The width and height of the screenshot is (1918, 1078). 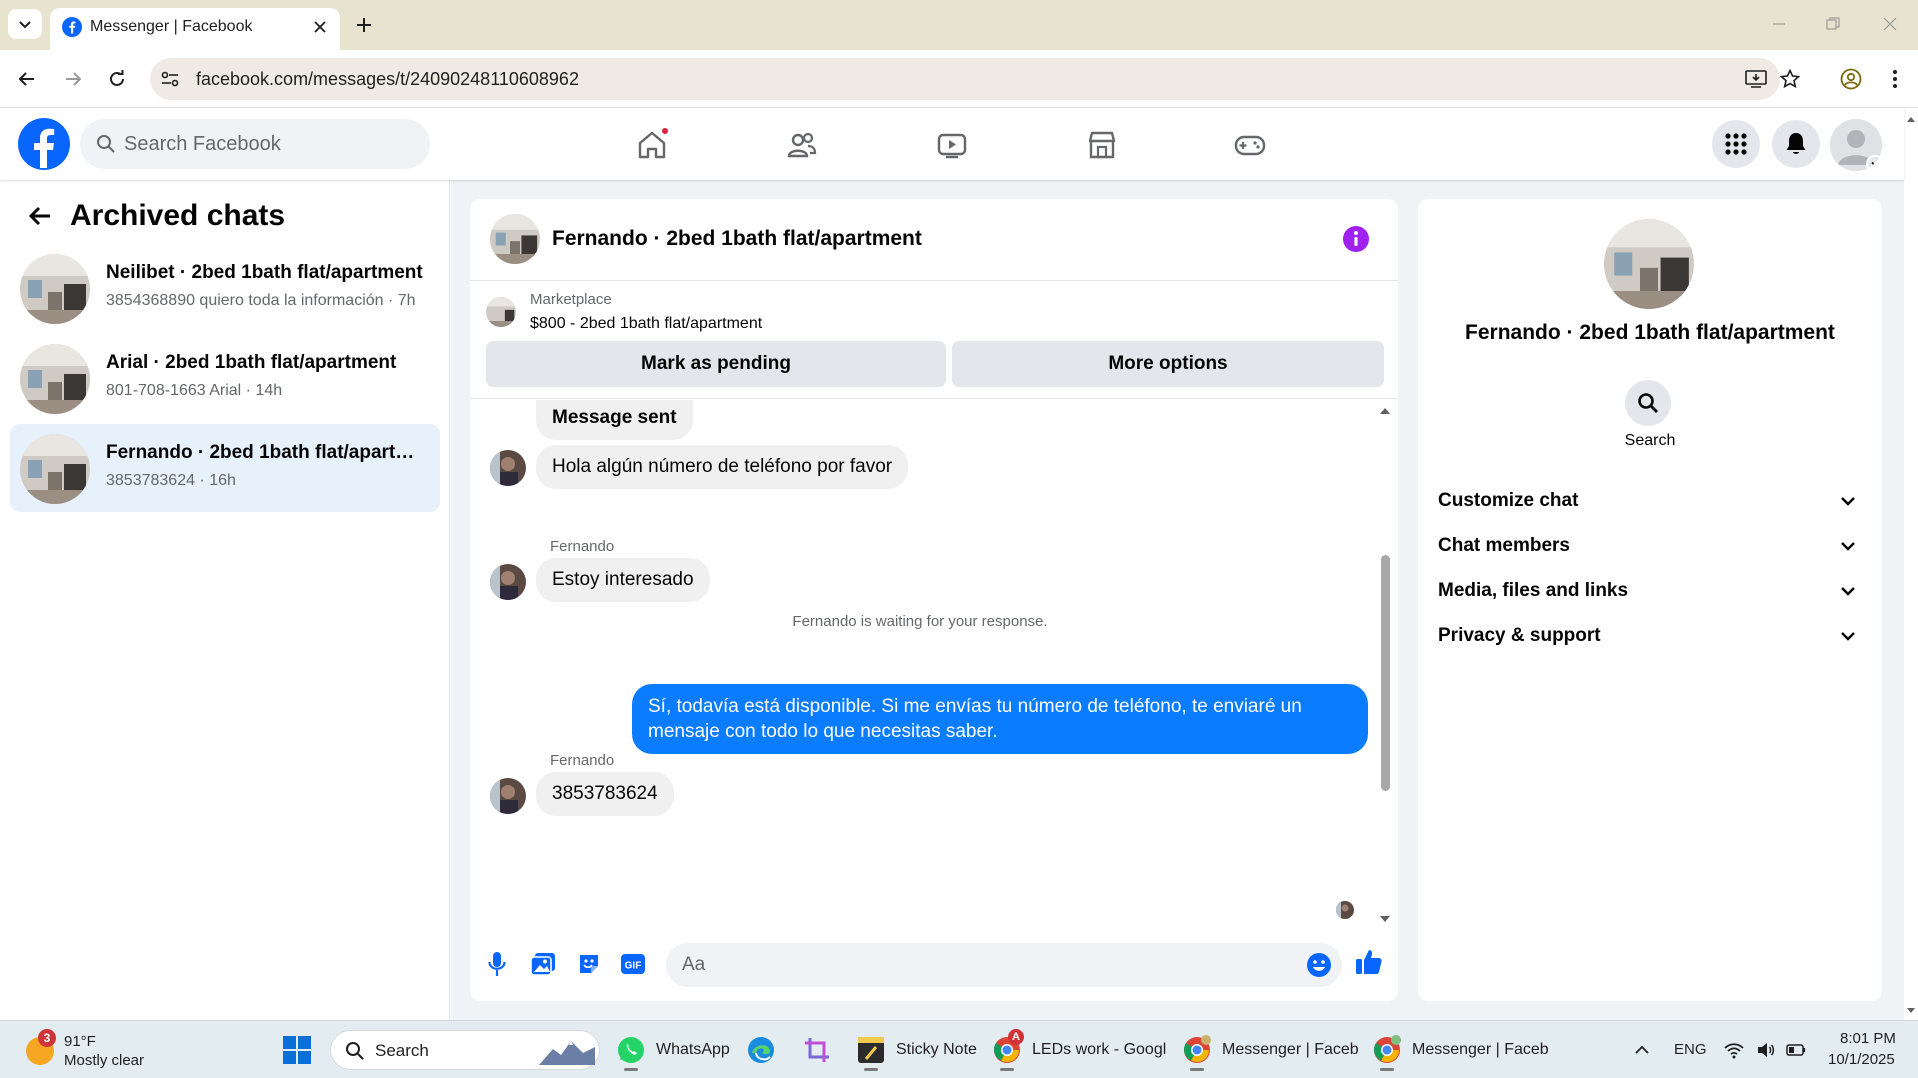 I want to click on conversation-thumbnail, so click(x=515, y=239).